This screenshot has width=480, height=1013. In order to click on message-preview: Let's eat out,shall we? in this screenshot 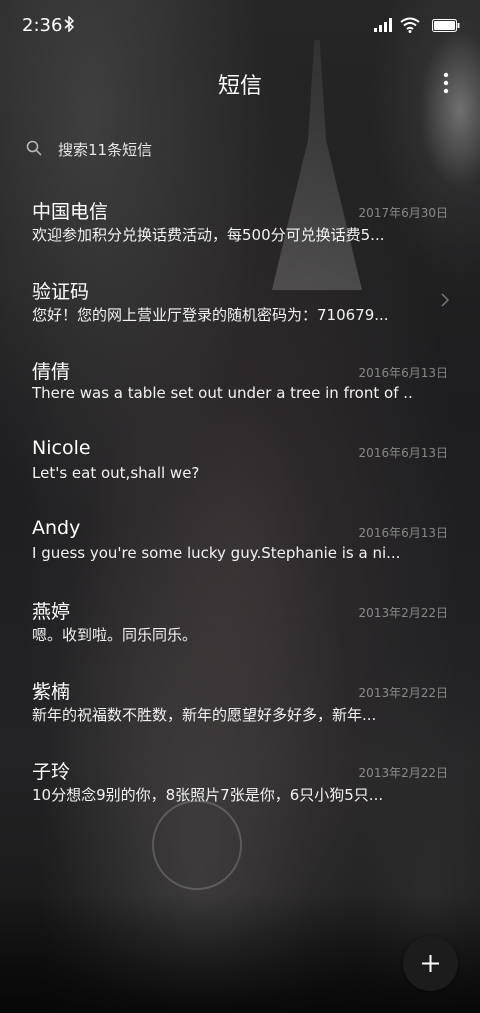, I will do `click(116, 473)`.